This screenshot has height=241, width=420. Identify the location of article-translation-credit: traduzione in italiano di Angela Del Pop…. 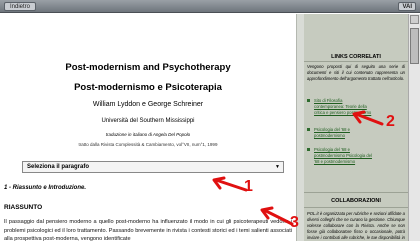
(148, 134).